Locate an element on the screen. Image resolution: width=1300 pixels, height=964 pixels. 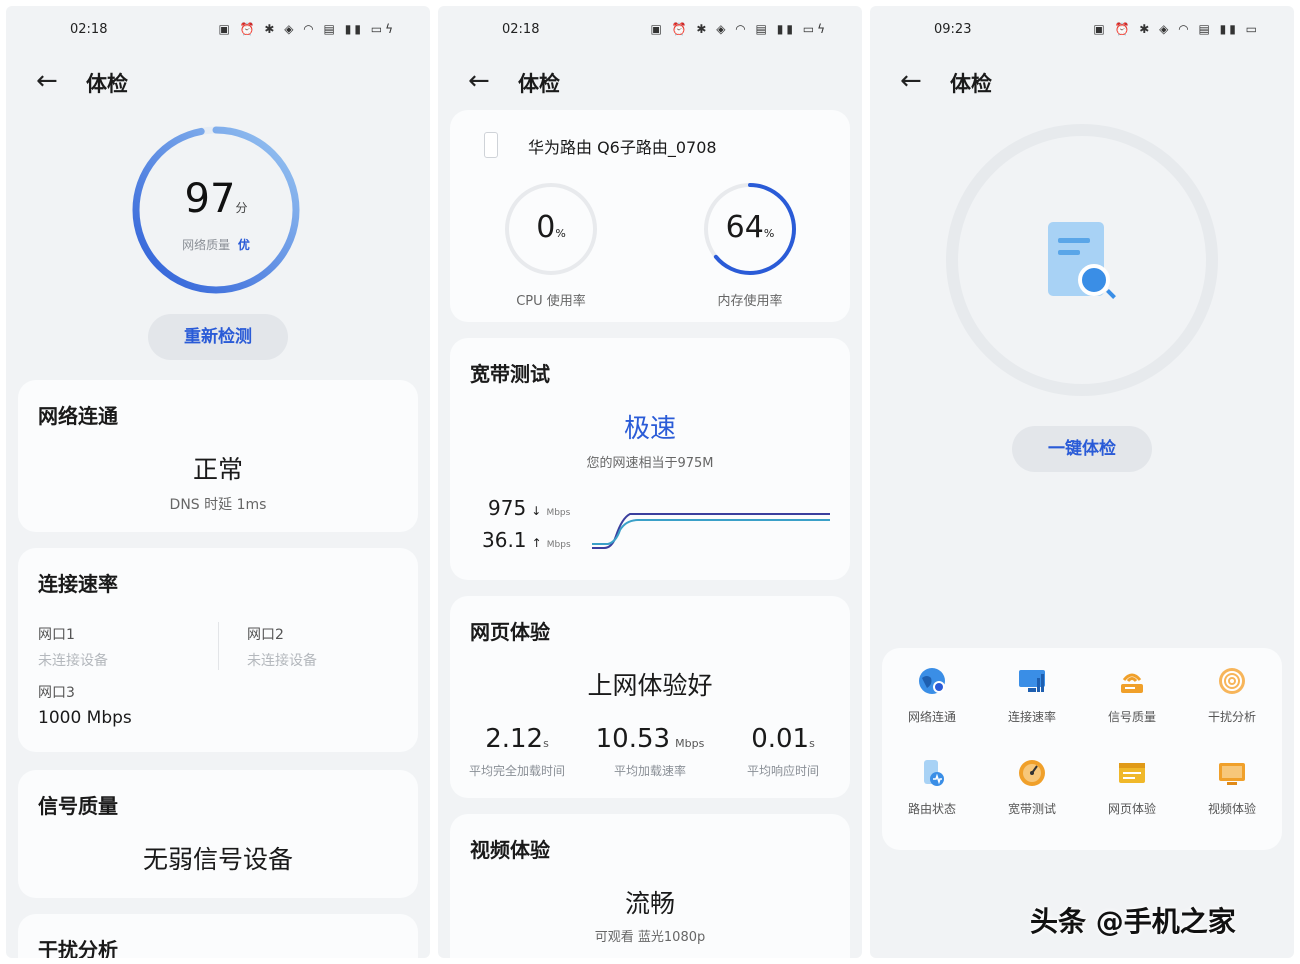
item-label: 信号质量 is located at coordinates (1131, 717).